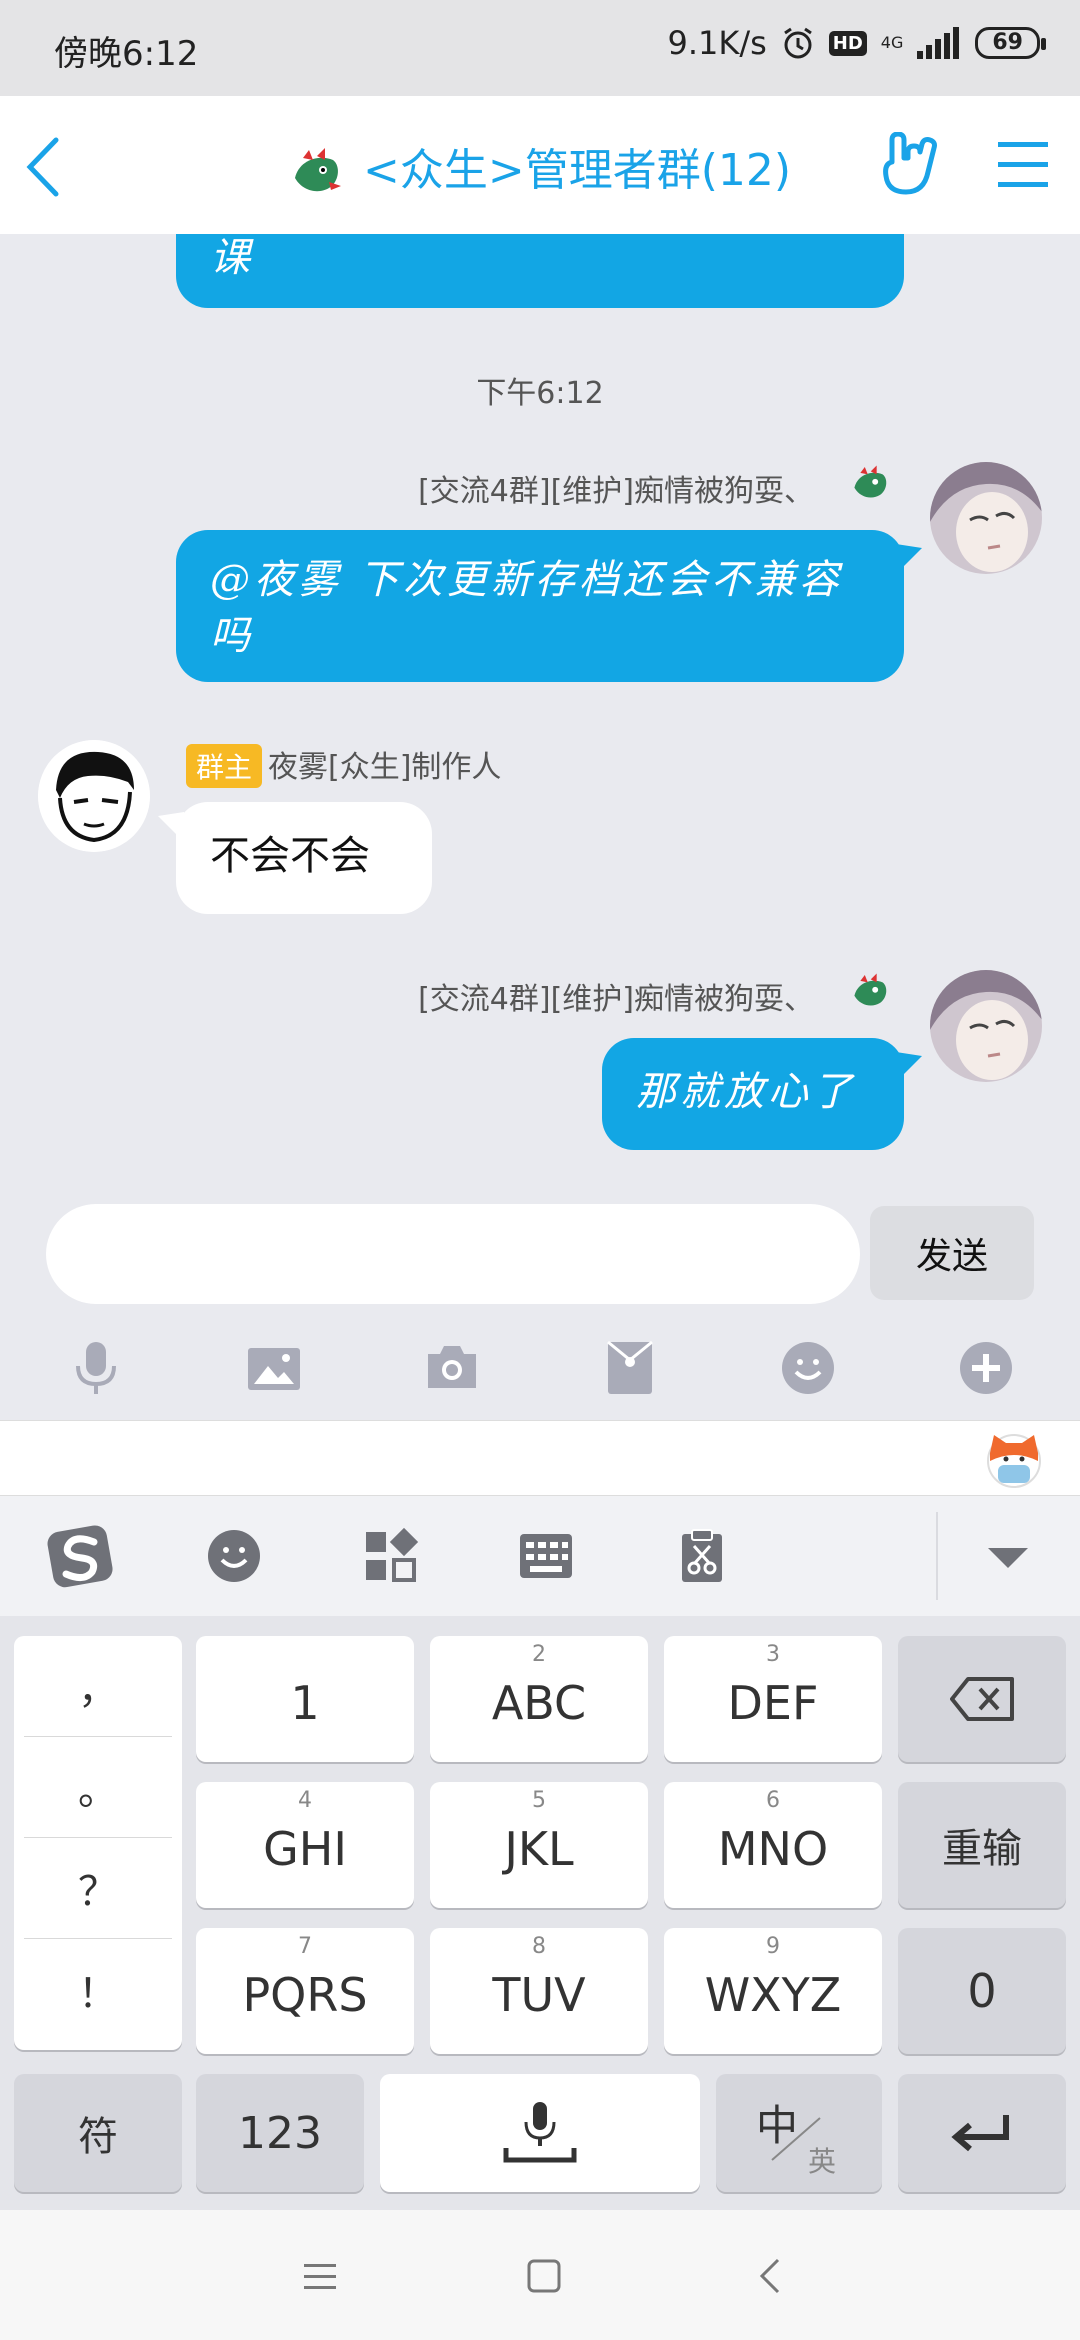 The image size is (1080, 2340). Describe the element at coordinates (82, 1556) in the screenshot. I see `sogou-logo-icon` at that location.